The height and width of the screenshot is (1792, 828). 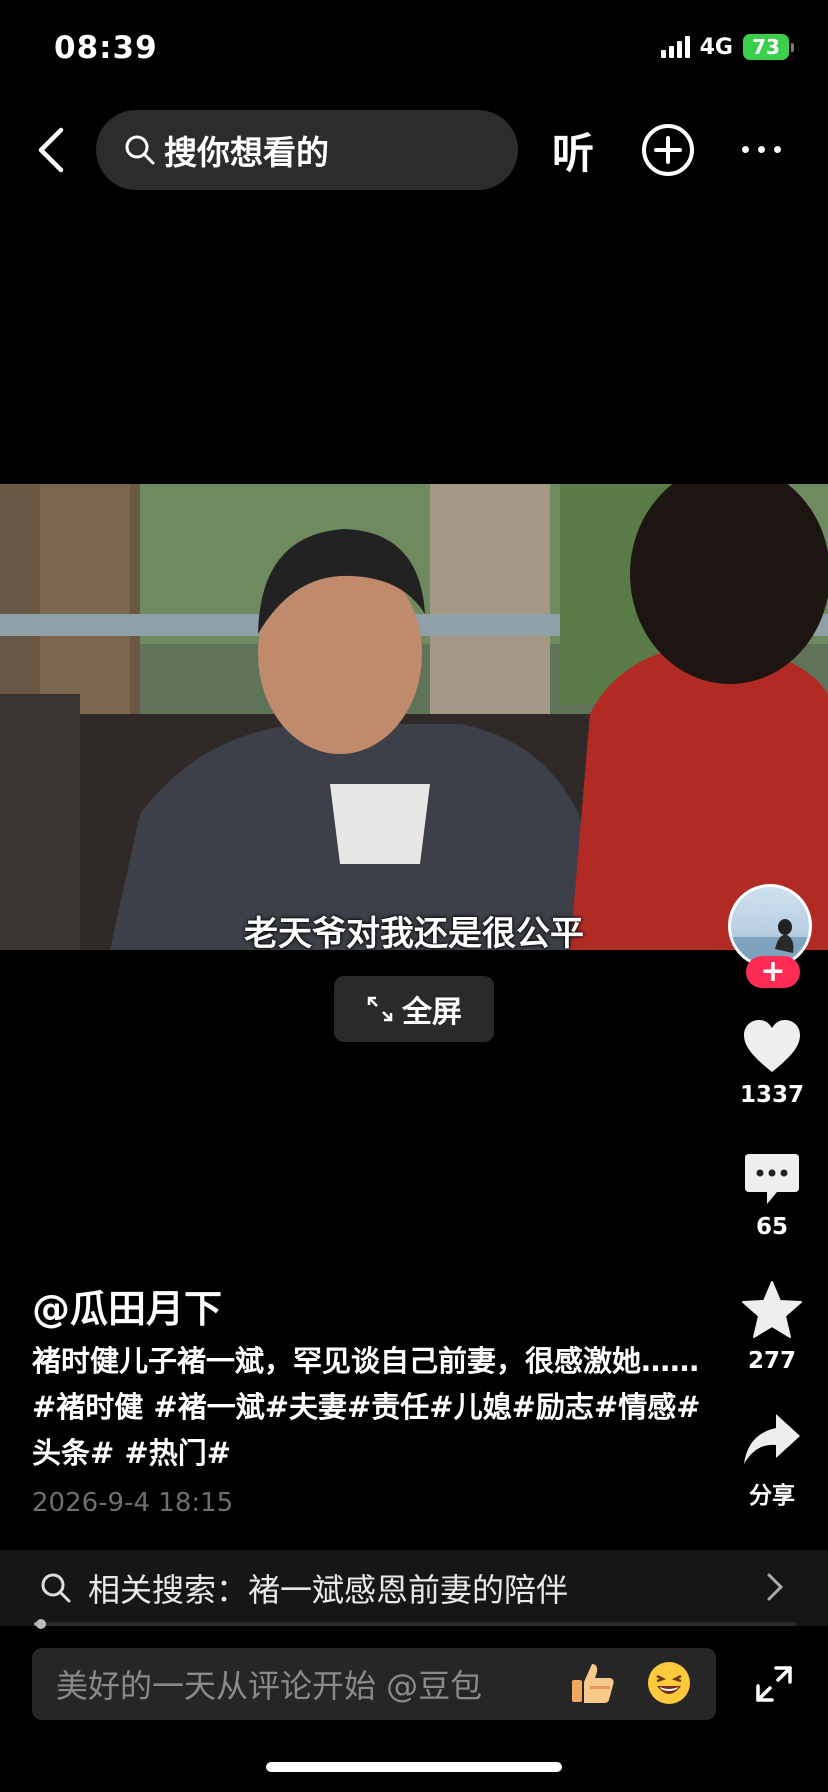 What do you see at coordinates (771, 1361) in the screenshot?
I see `favorite-count: 277` at bounding box center [771, 1361].